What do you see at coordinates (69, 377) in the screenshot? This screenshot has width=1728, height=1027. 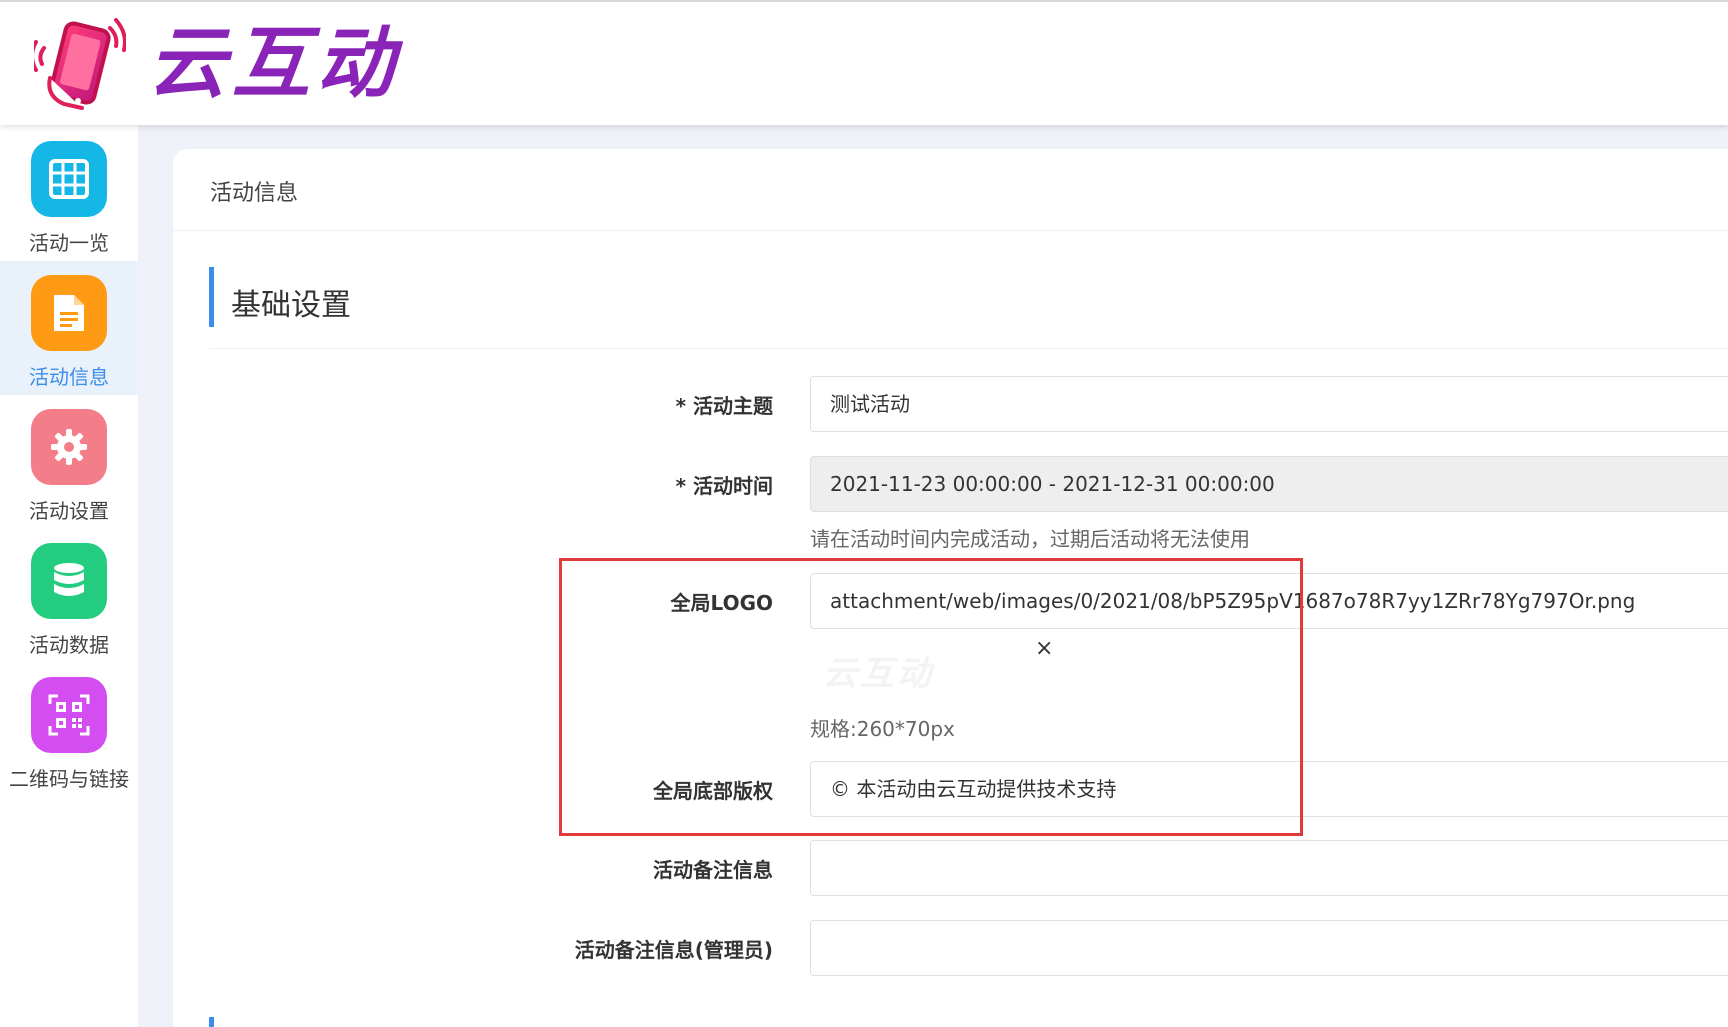 I see `sidebar-item-label: 活动信息` at bounding box center [69, 377].